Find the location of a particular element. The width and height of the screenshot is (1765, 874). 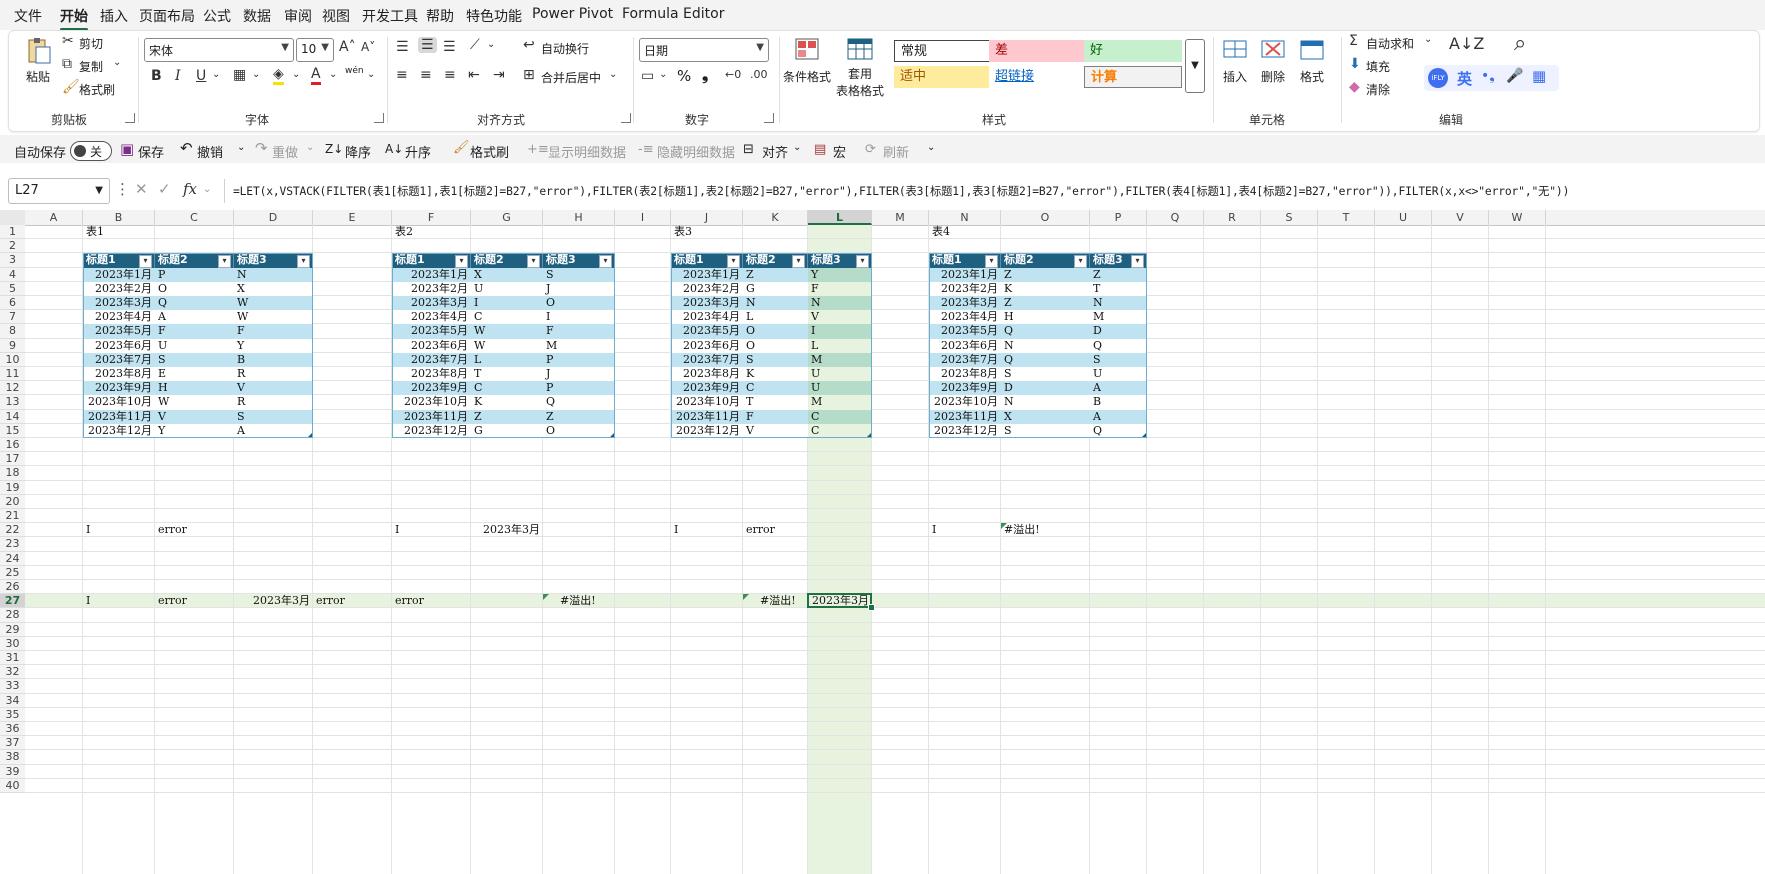

sort-filter-icon: A↓Z is located at coordinates (1466, 43).